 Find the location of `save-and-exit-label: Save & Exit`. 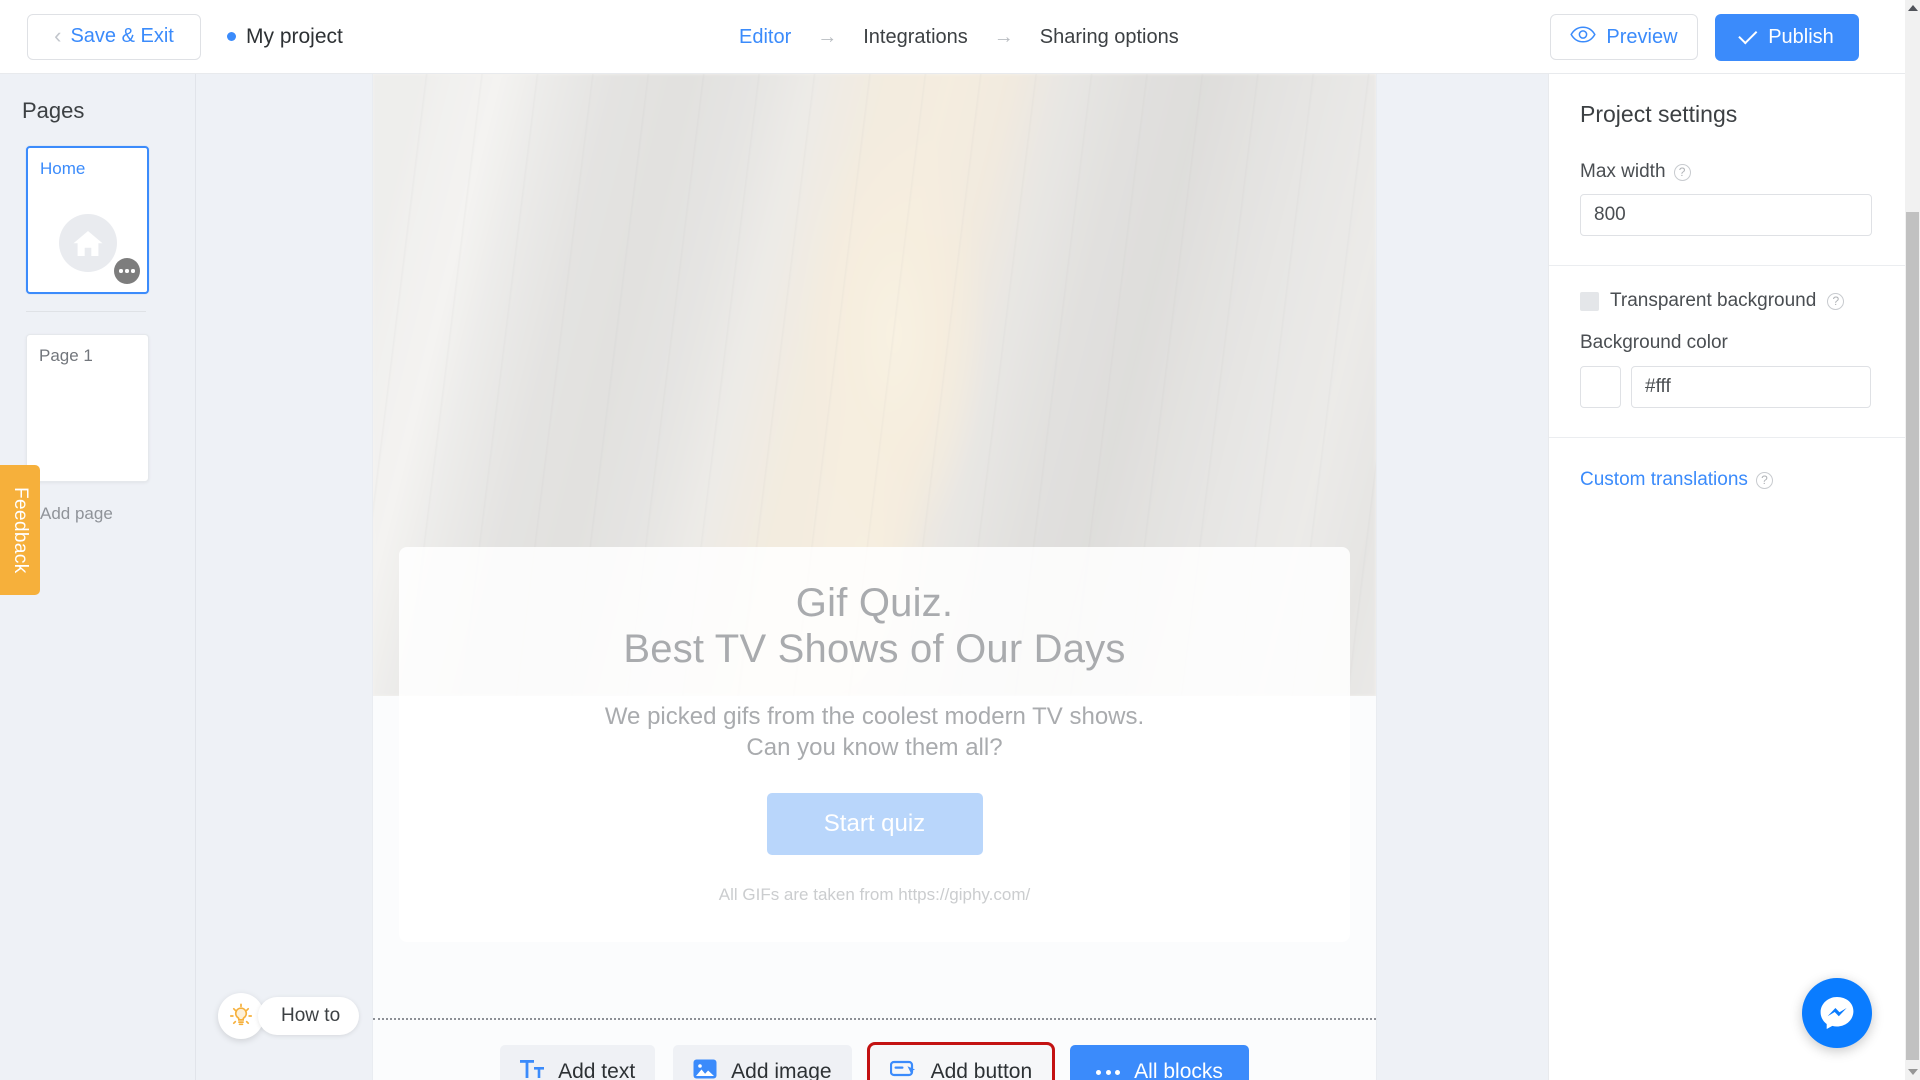

save-and-exit-label: Save & Exit is located at coordinates (122, 36).